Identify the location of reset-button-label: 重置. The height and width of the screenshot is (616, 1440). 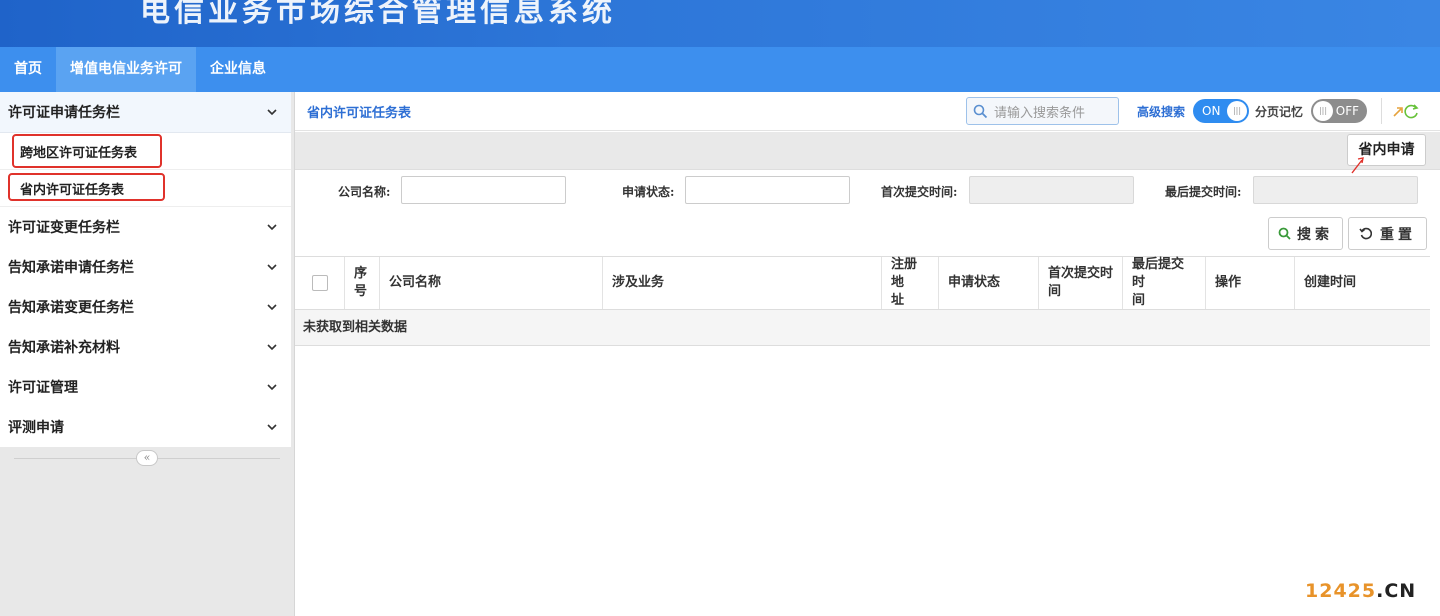
(1398, 234).